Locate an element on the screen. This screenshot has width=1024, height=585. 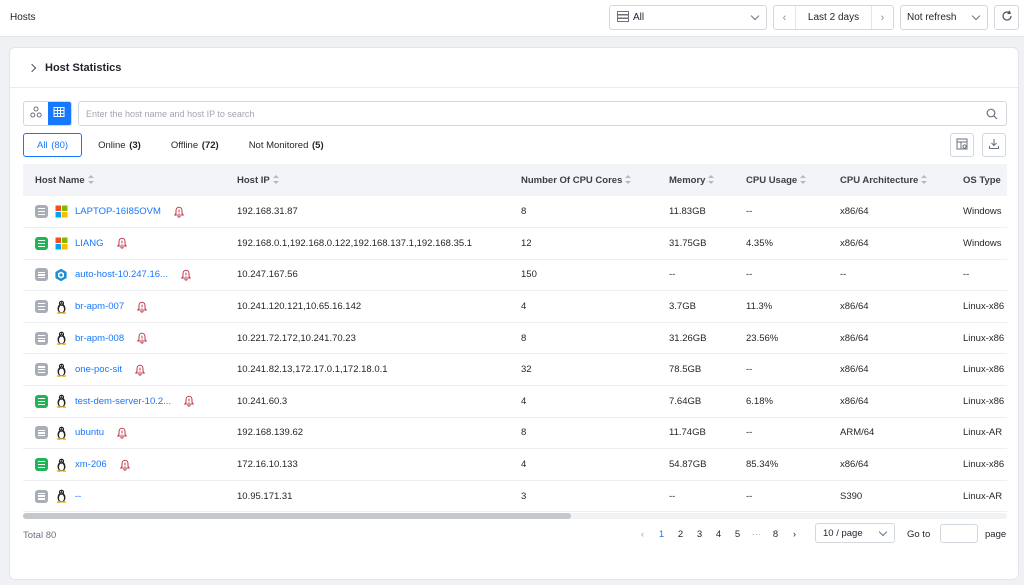
status-online-icon is located at coordinates (41, 465).